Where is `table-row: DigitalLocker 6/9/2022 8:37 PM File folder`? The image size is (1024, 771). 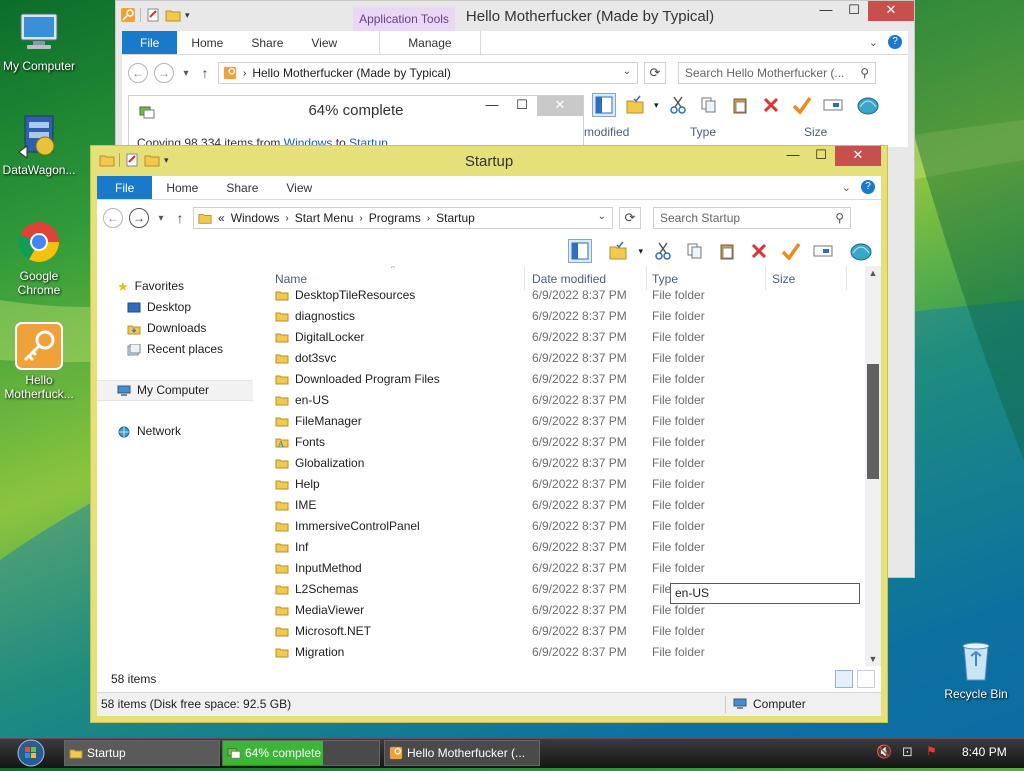 table-row: DigitalLocker 6/9/2022 8:37 PM File folder is located at coordinates (567, 337).